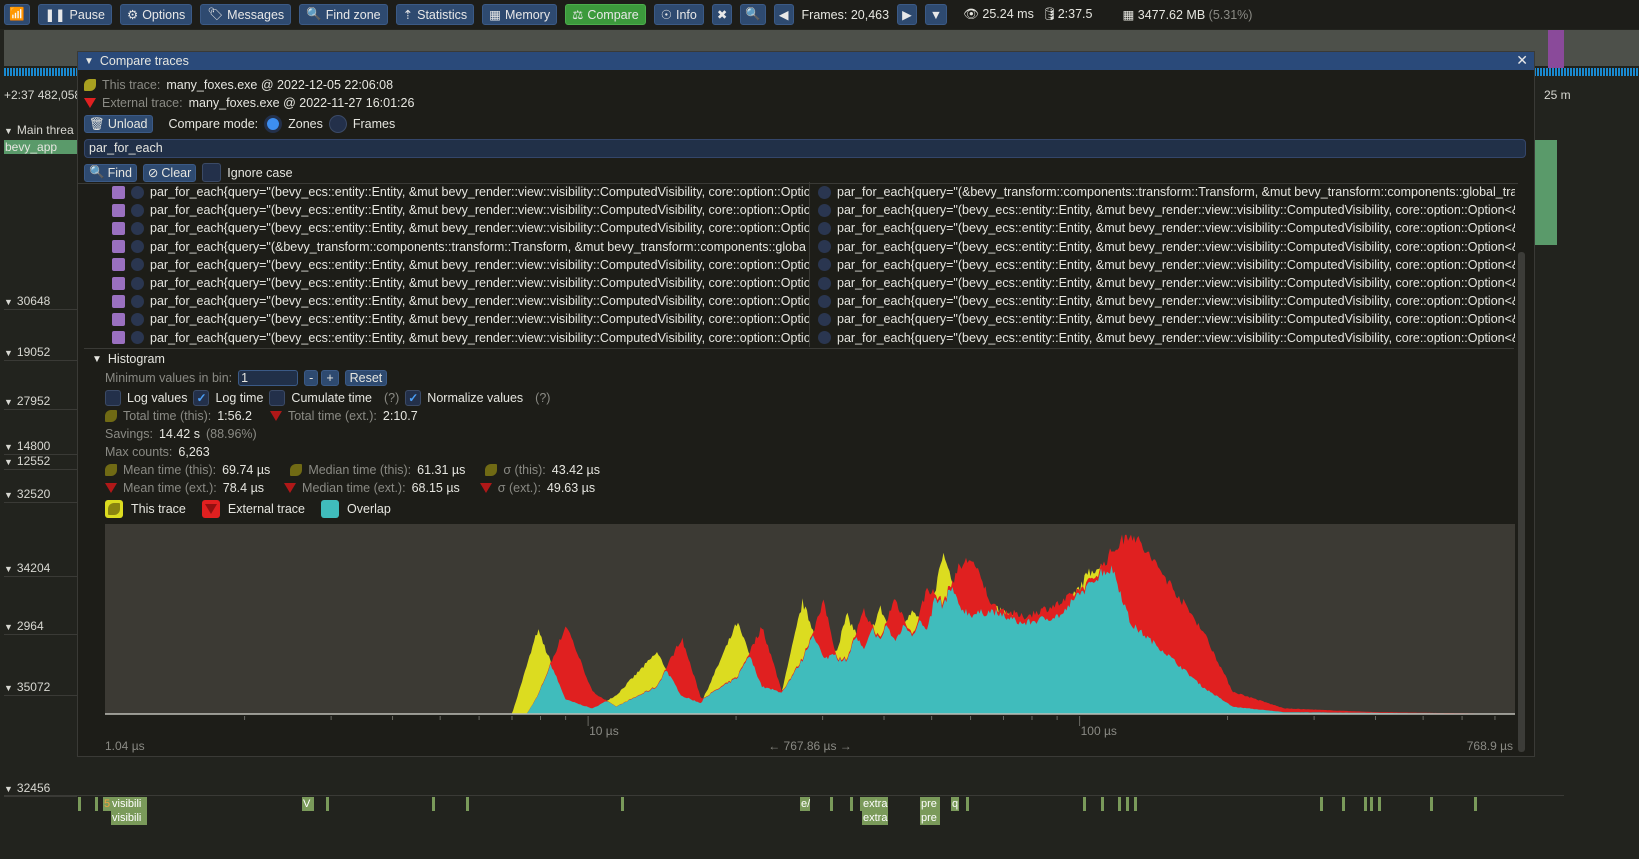 The width and height of the screenshot is (1639, 859). What do you see at coordinates (27, 301) in the screenshot?
I see `thread-label: ▼ 30648` at bounding box center [27, 301].